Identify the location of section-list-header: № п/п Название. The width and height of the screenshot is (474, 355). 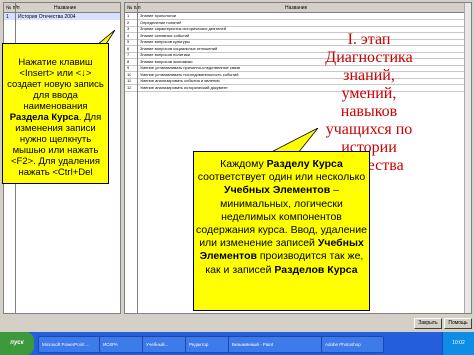
(294, 8).